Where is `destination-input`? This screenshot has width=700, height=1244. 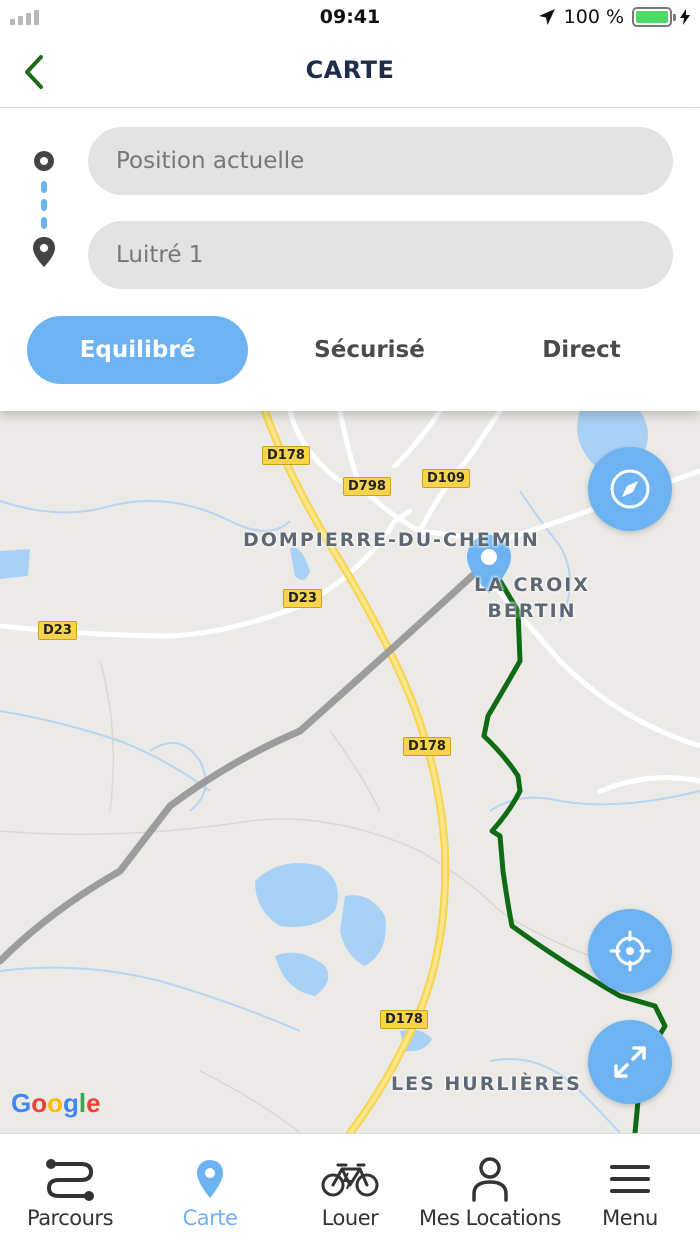 destination-input is located at coordinates (380, 255).